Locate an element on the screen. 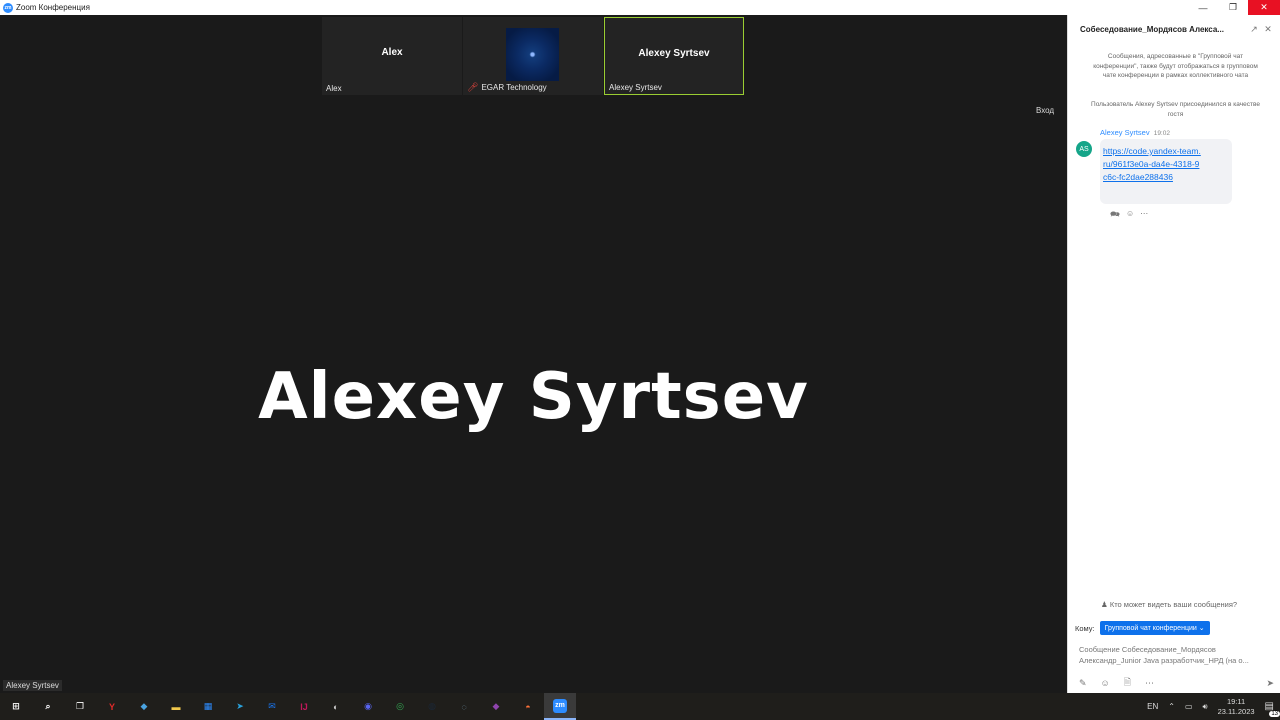 The width and height of the screenshot is (1280, 720). send-icon: ➤ is located at coordinates (1270, 683).